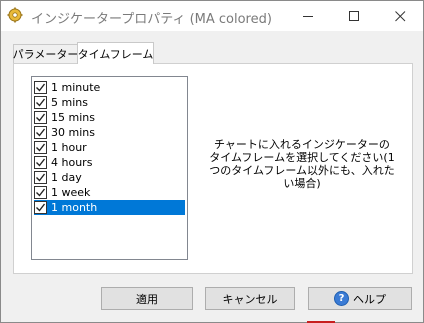 This screenshot has height=323, width=424. Describe the element at coordinates (66, 177) in the screenshot. I see `list-item-label: 1 day` at that location.